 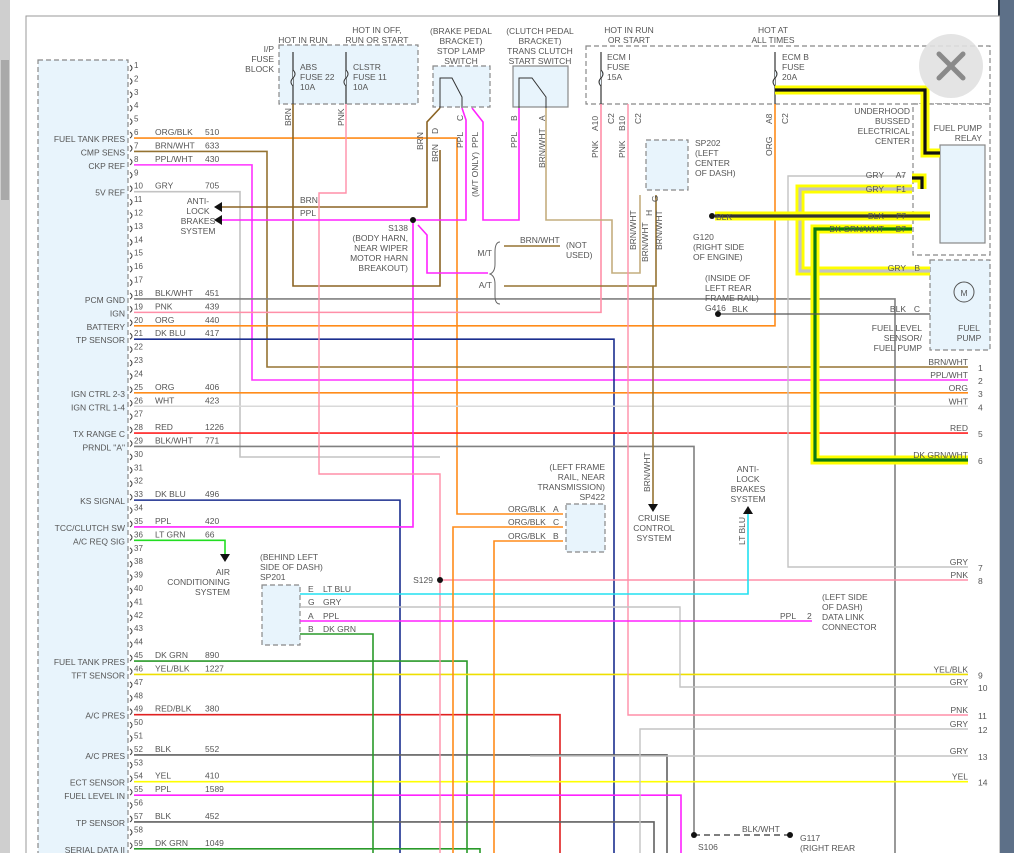 What do you see at coordinates (212, 320) in the screenshot?
I see `pin-circuit-number: 440` at bounding box center [212, 320].